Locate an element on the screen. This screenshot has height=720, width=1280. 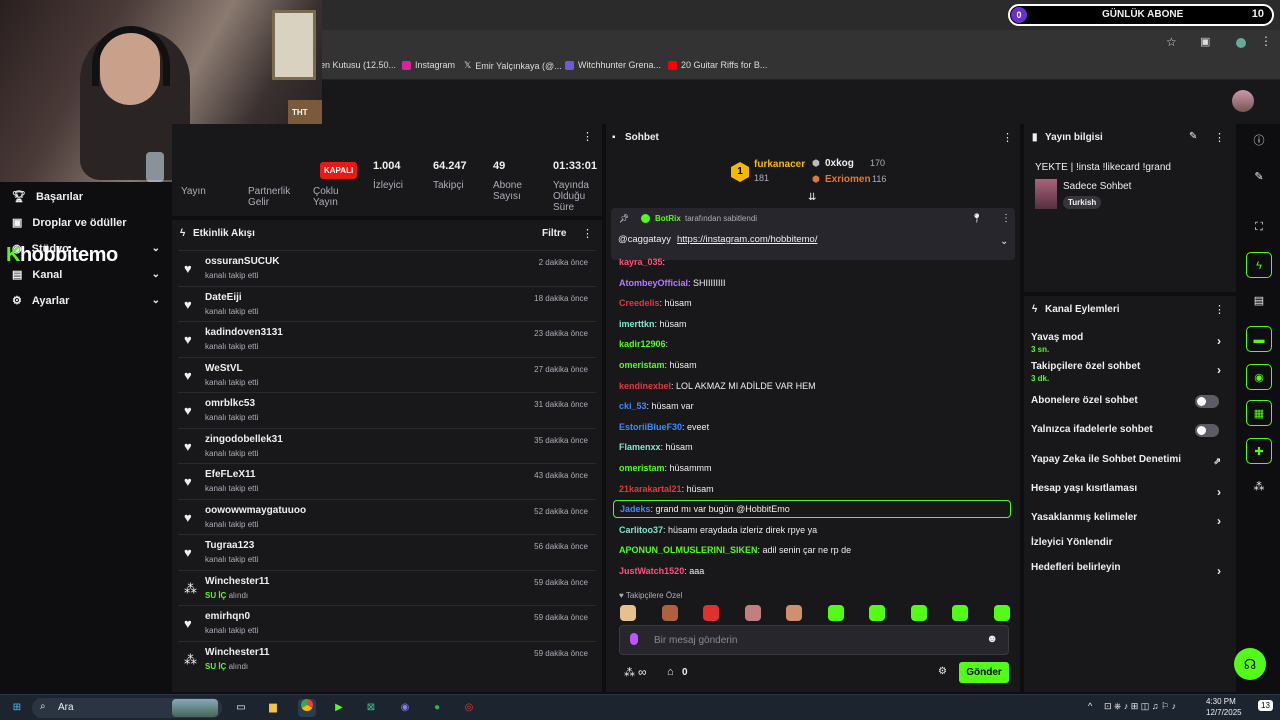
pinned-link: https://instagram.com/hobbitemo/ is located at coordinates (747, 239).